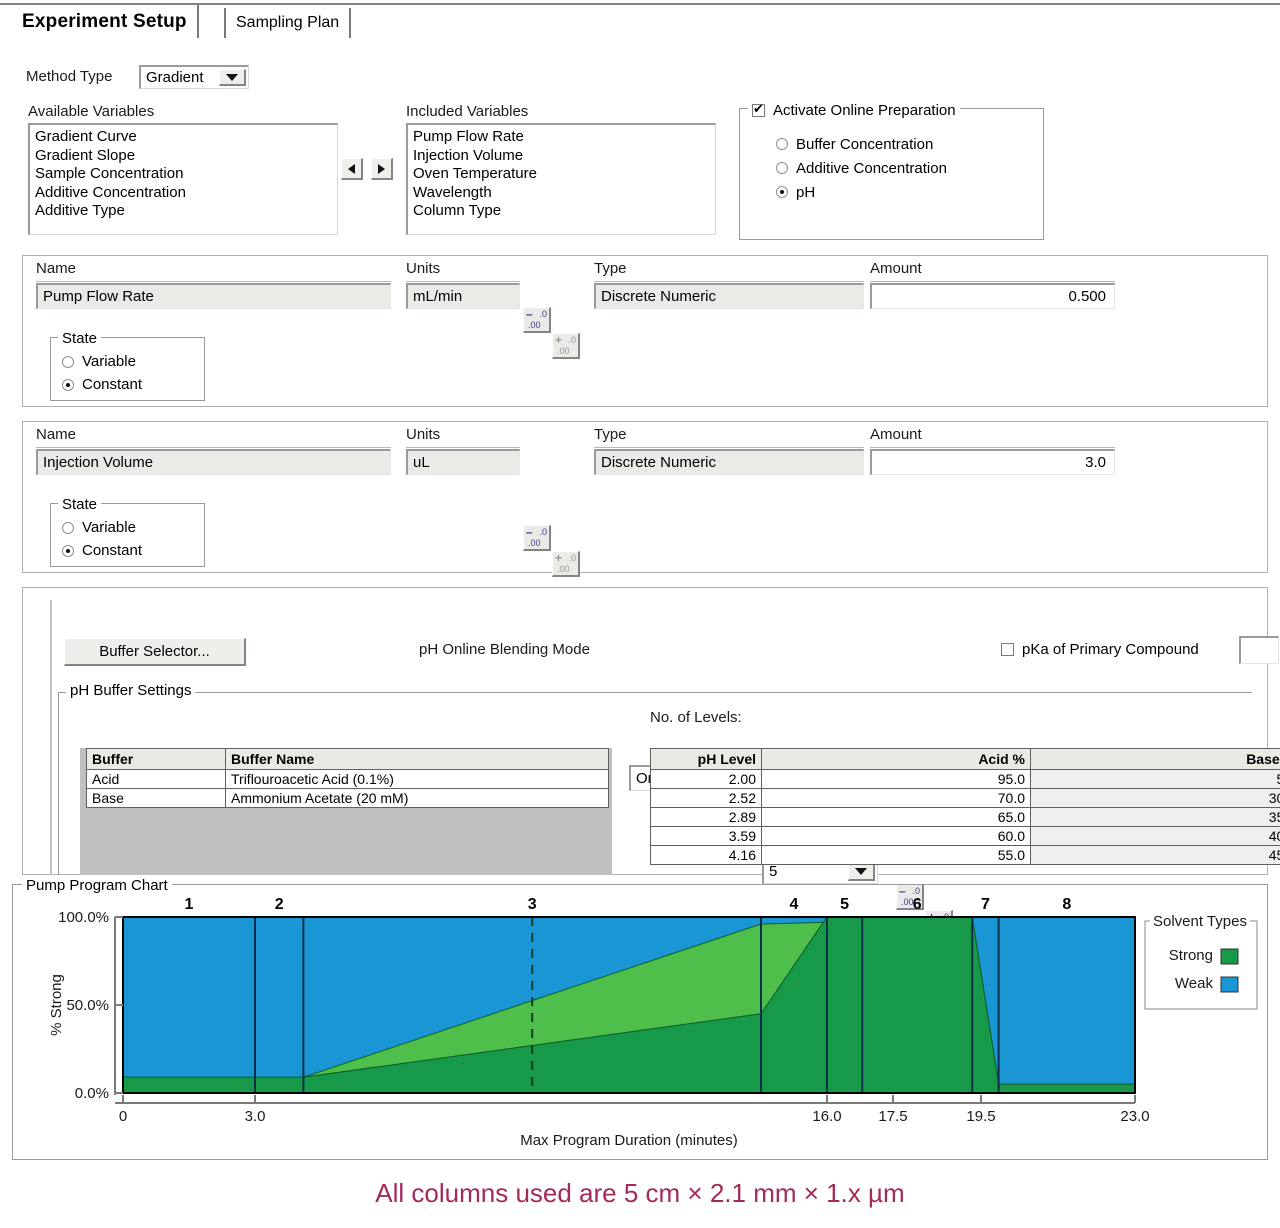  I want to click on column-header-base-: Base %, so click(1155, 759).